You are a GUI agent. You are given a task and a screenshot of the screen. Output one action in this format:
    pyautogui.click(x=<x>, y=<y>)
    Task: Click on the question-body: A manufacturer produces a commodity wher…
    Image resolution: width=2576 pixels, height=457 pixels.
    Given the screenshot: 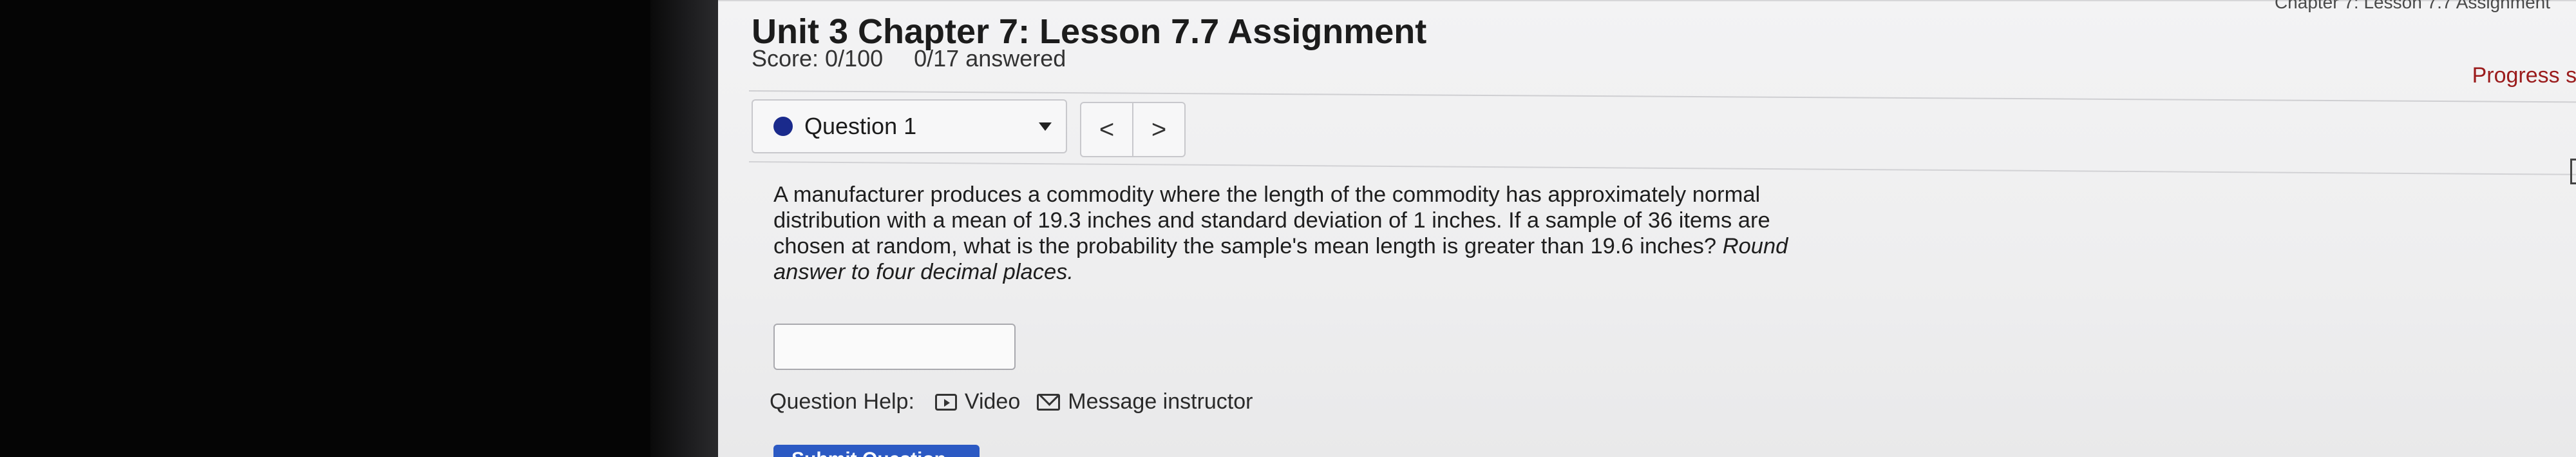 What is the action you would take?
    pyautogui.click(x=1271, y=220)
    